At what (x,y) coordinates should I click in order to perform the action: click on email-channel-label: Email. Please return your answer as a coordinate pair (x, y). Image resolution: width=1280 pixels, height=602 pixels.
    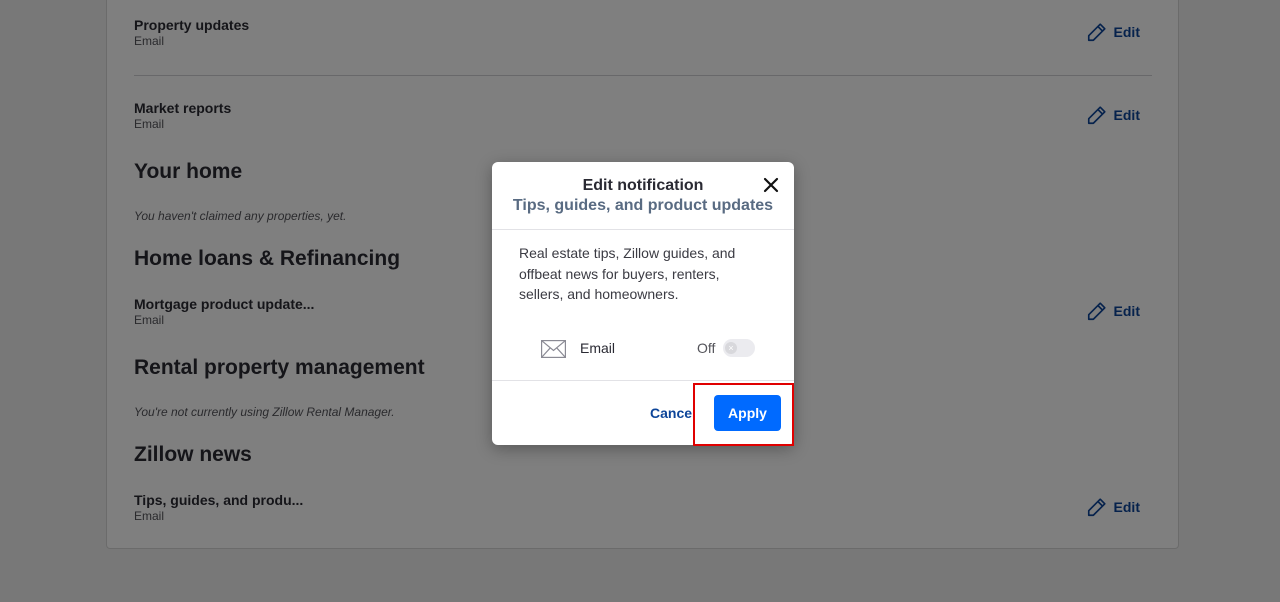
    Looking at the image, I should click on (598, 348).